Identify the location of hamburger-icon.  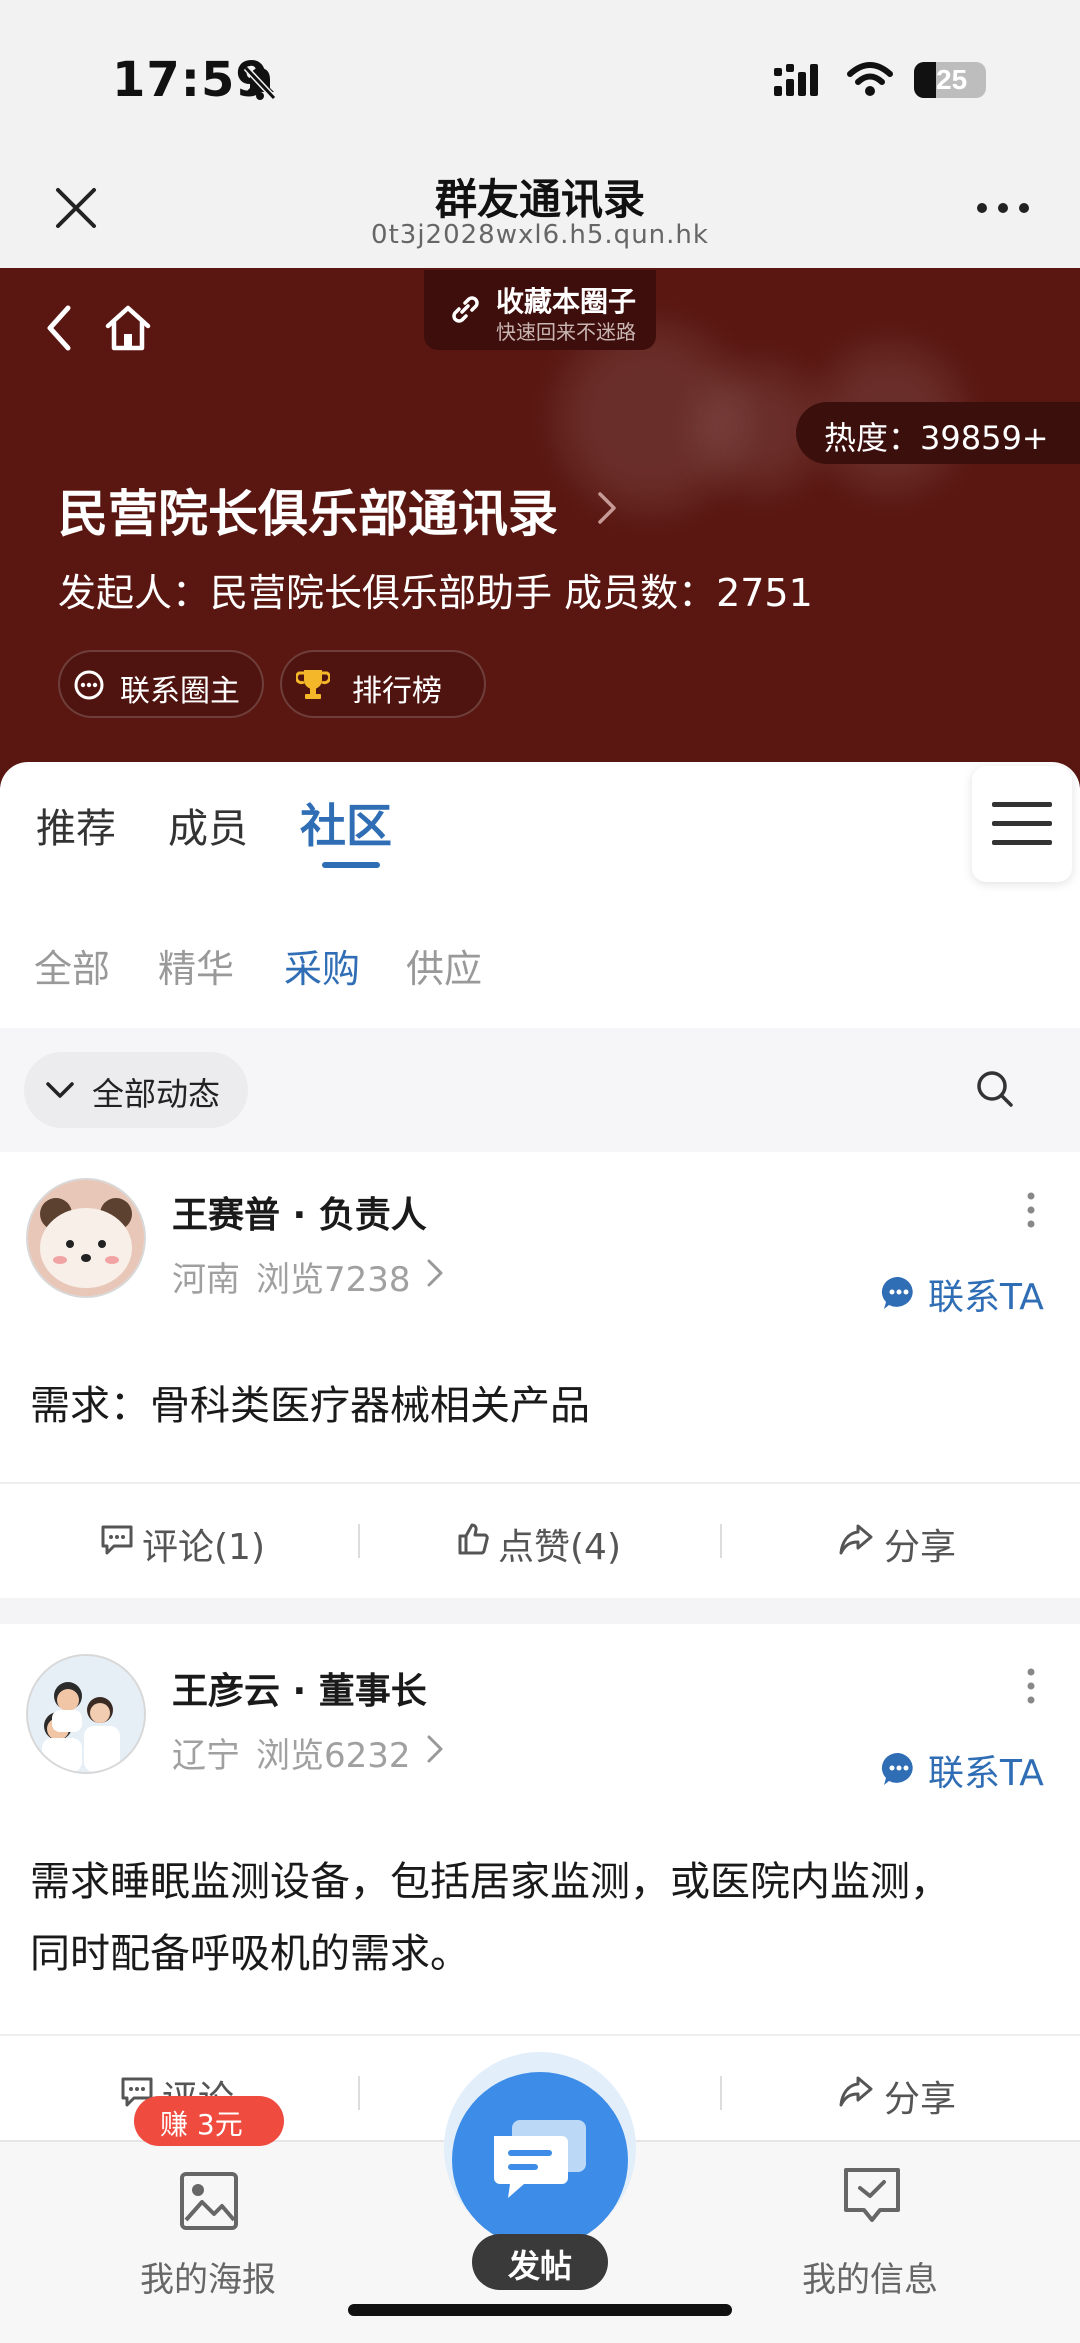
(1022, 823).